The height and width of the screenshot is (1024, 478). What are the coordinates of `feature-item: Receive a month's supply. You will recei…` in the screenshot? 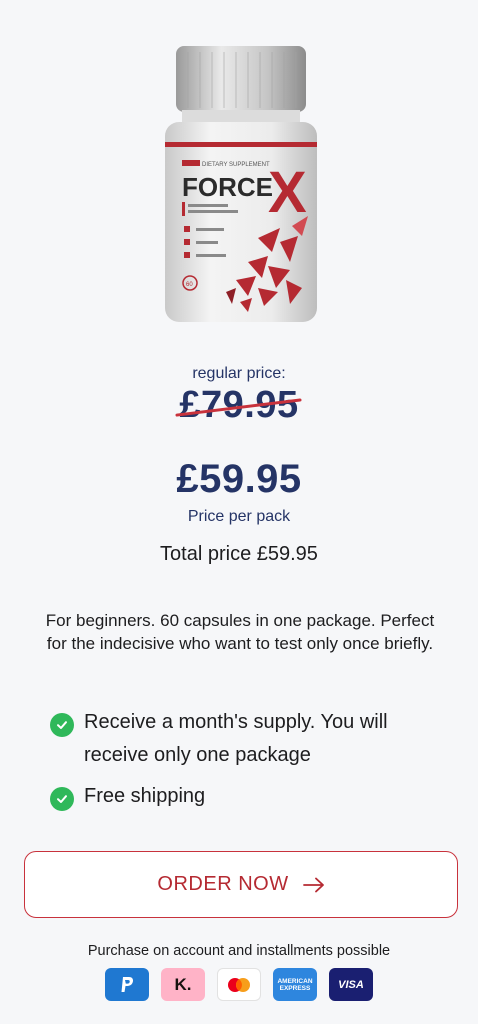 It's located at (250, 739).